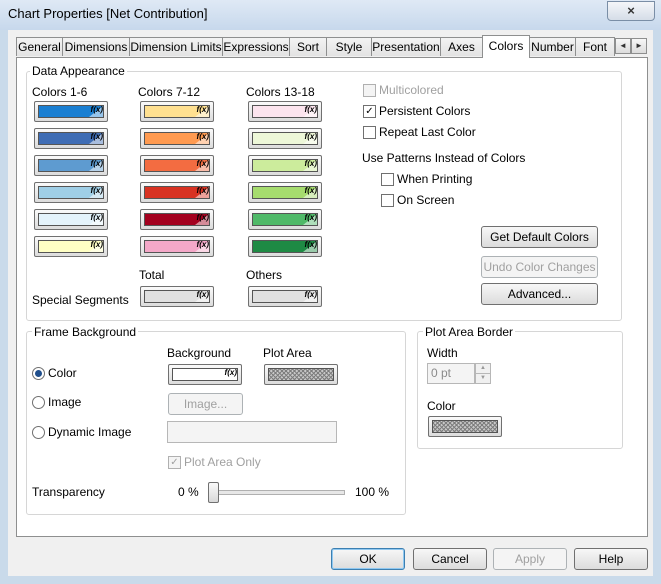 The image size is (661, 584). What do you see at coordinates (108, 13) in the screenshot?
I see `window-title: Chart Properties [Net Contribution]` at bounding box center [108, 13].